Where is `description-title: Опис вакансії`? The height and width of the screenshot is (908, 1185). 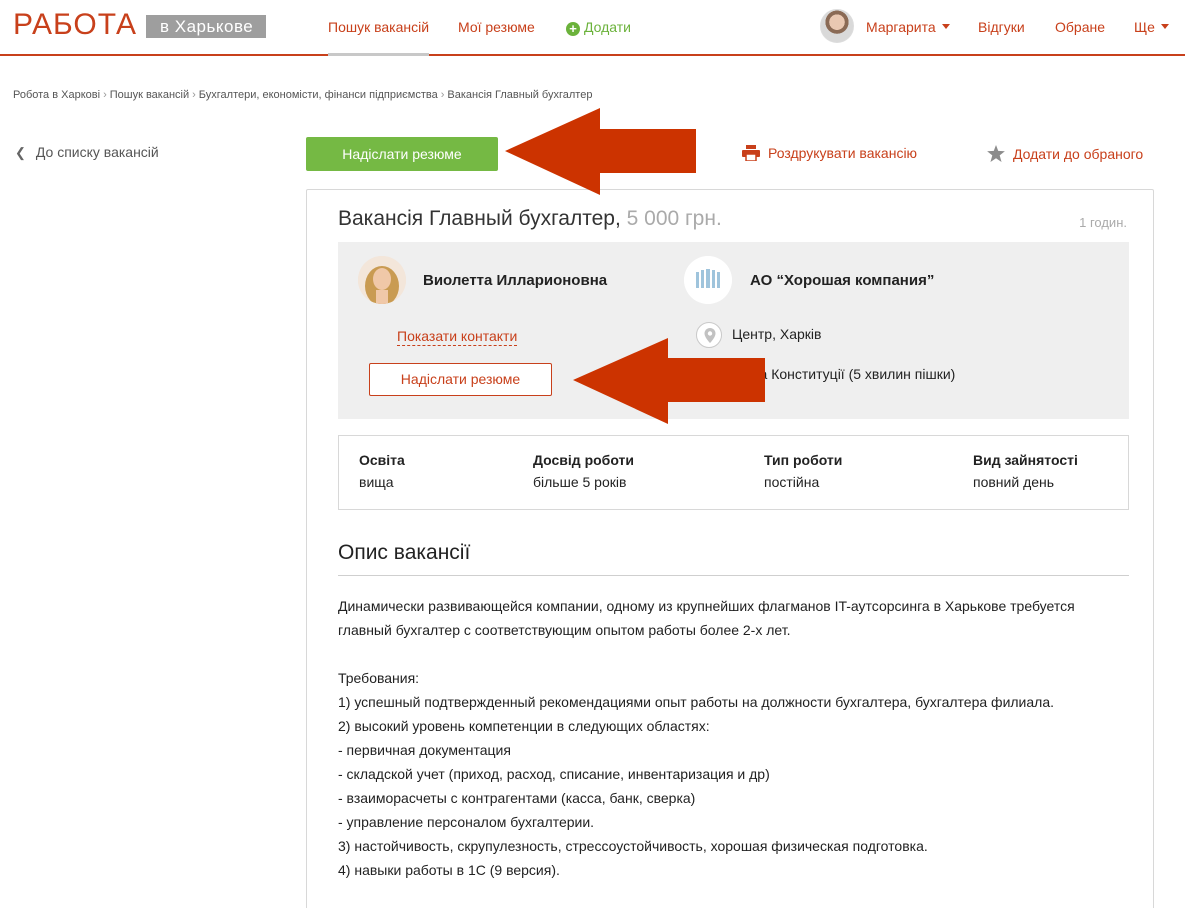 description-title: Опис вакансії is located at coordinates (404, 552).